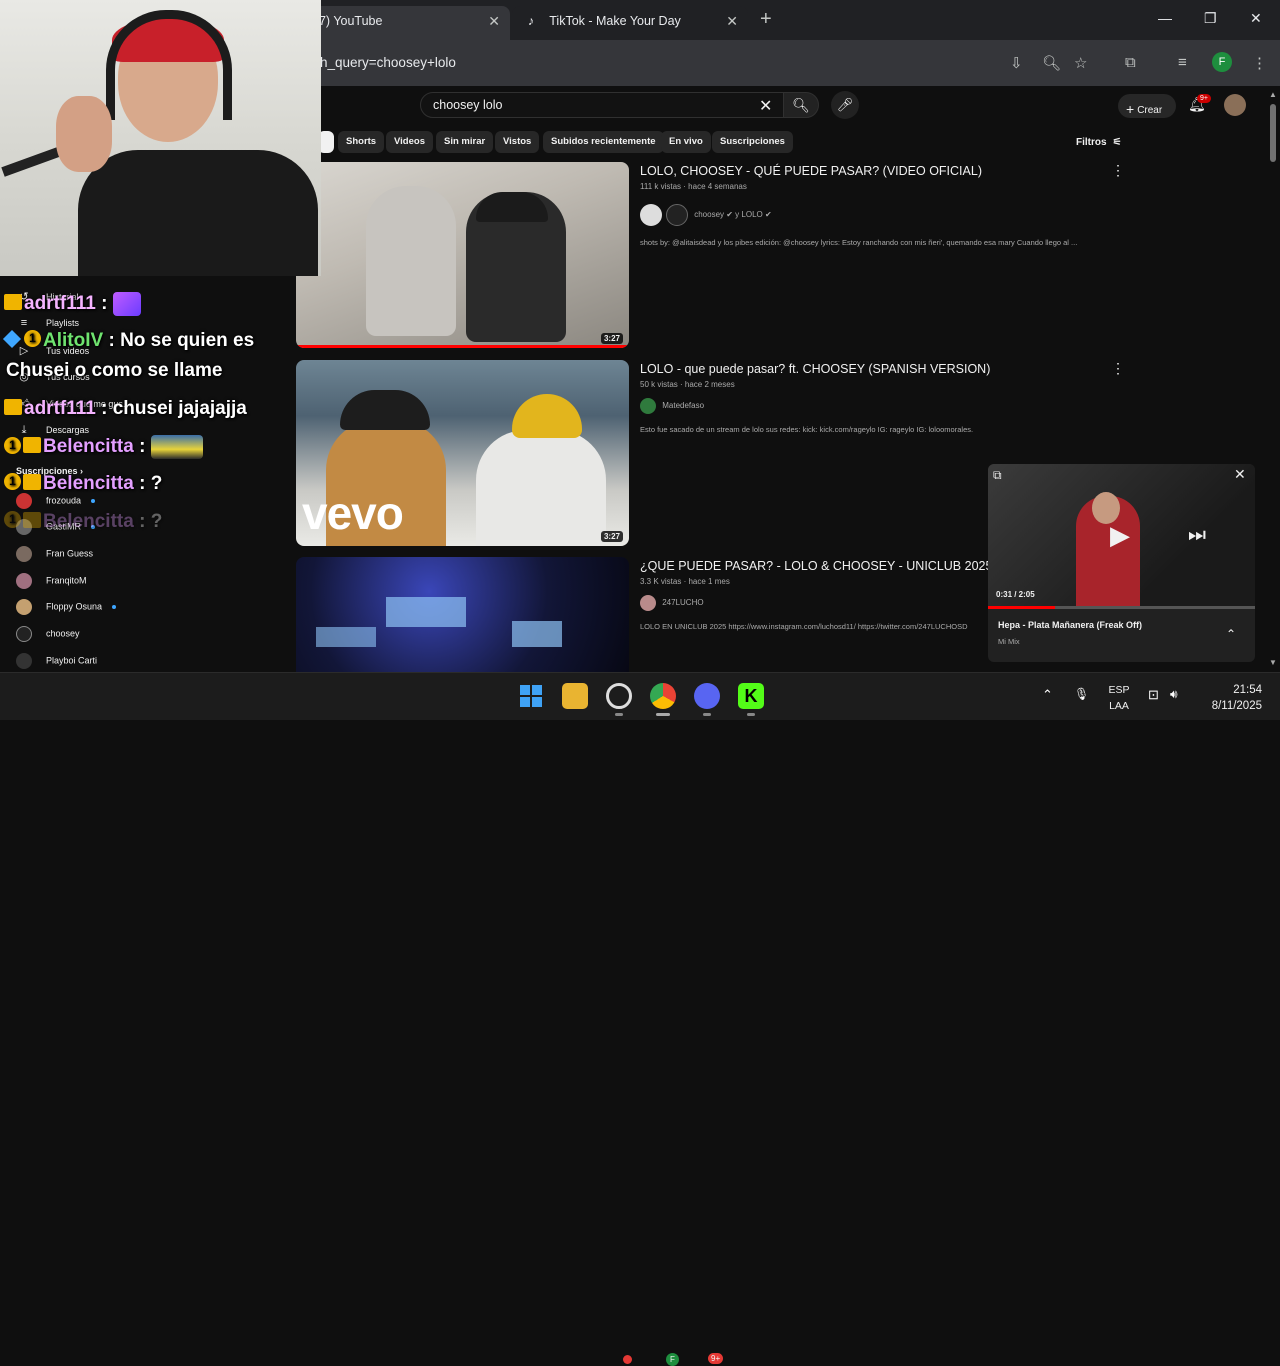 The height and width of the screenshot is (1366, 1280). I want to click on browser-menu-icon: ⋮, so click(1259, 63).